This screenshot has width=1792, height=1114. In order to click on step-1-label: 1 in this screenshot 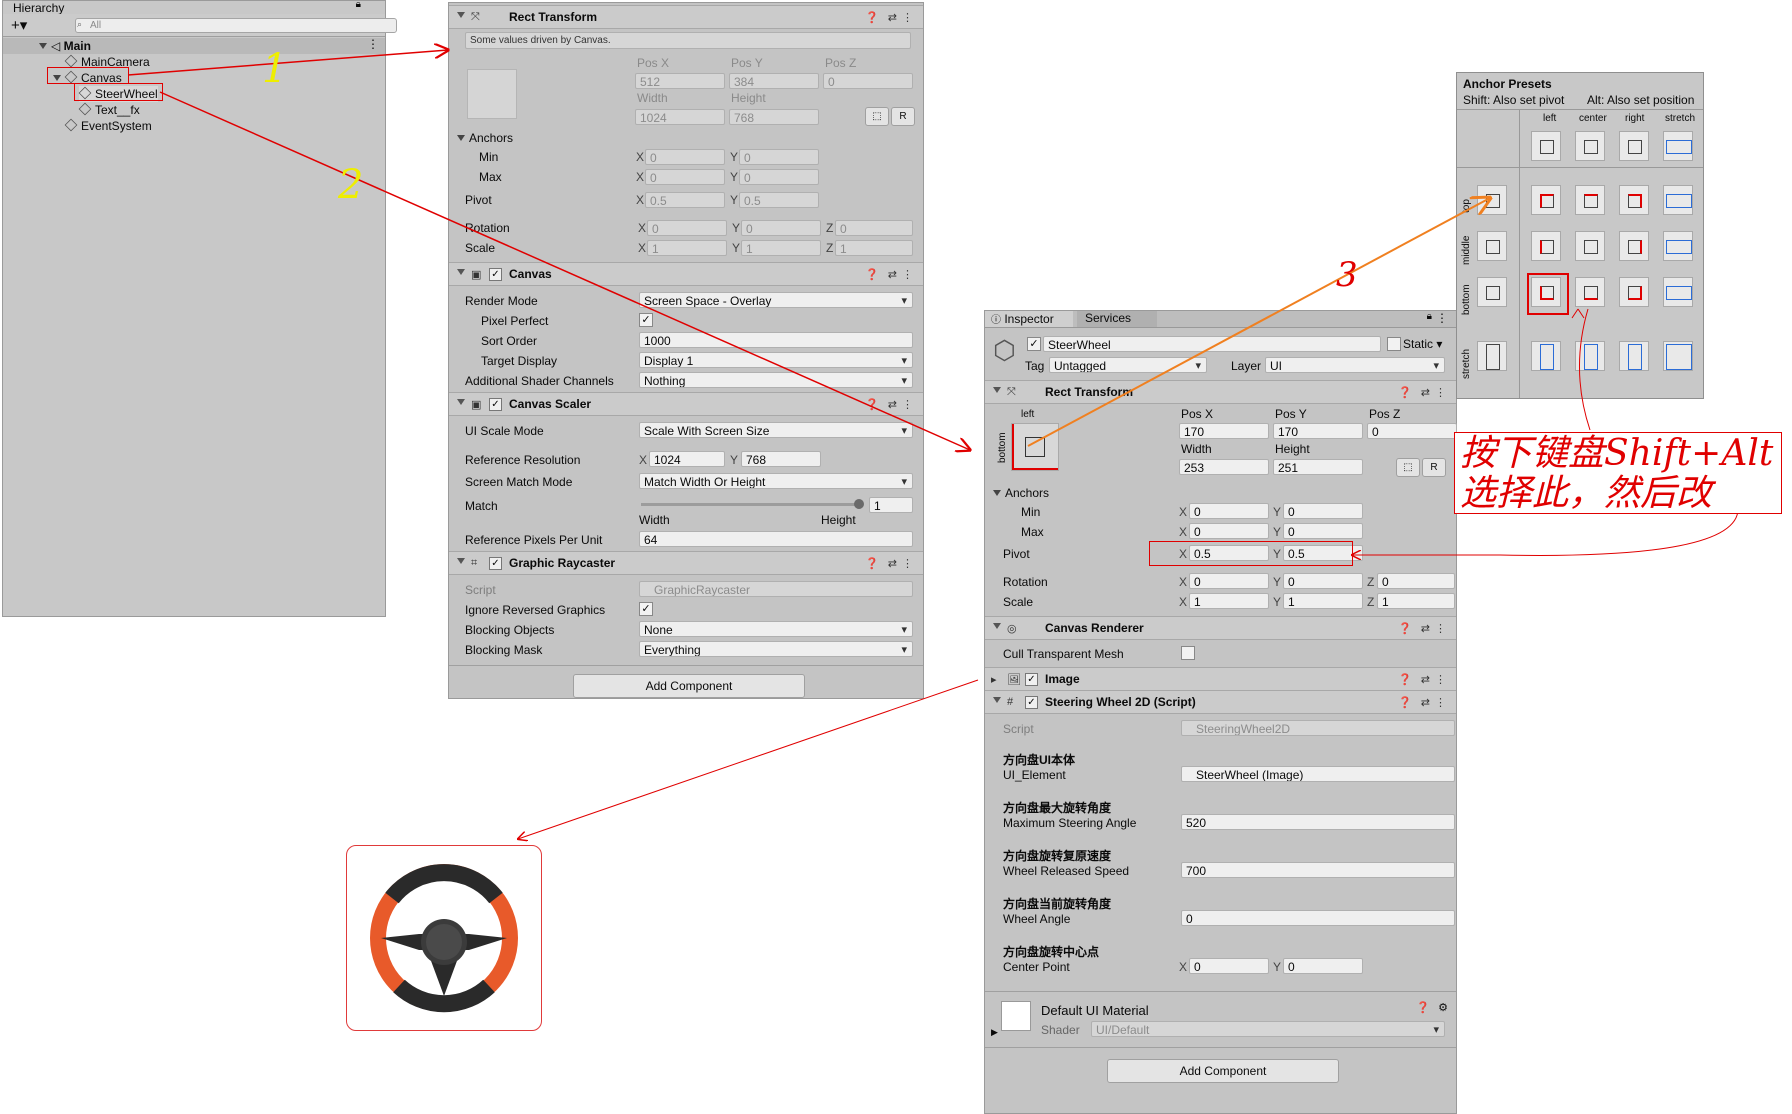, I will do `click(275, 69)`.